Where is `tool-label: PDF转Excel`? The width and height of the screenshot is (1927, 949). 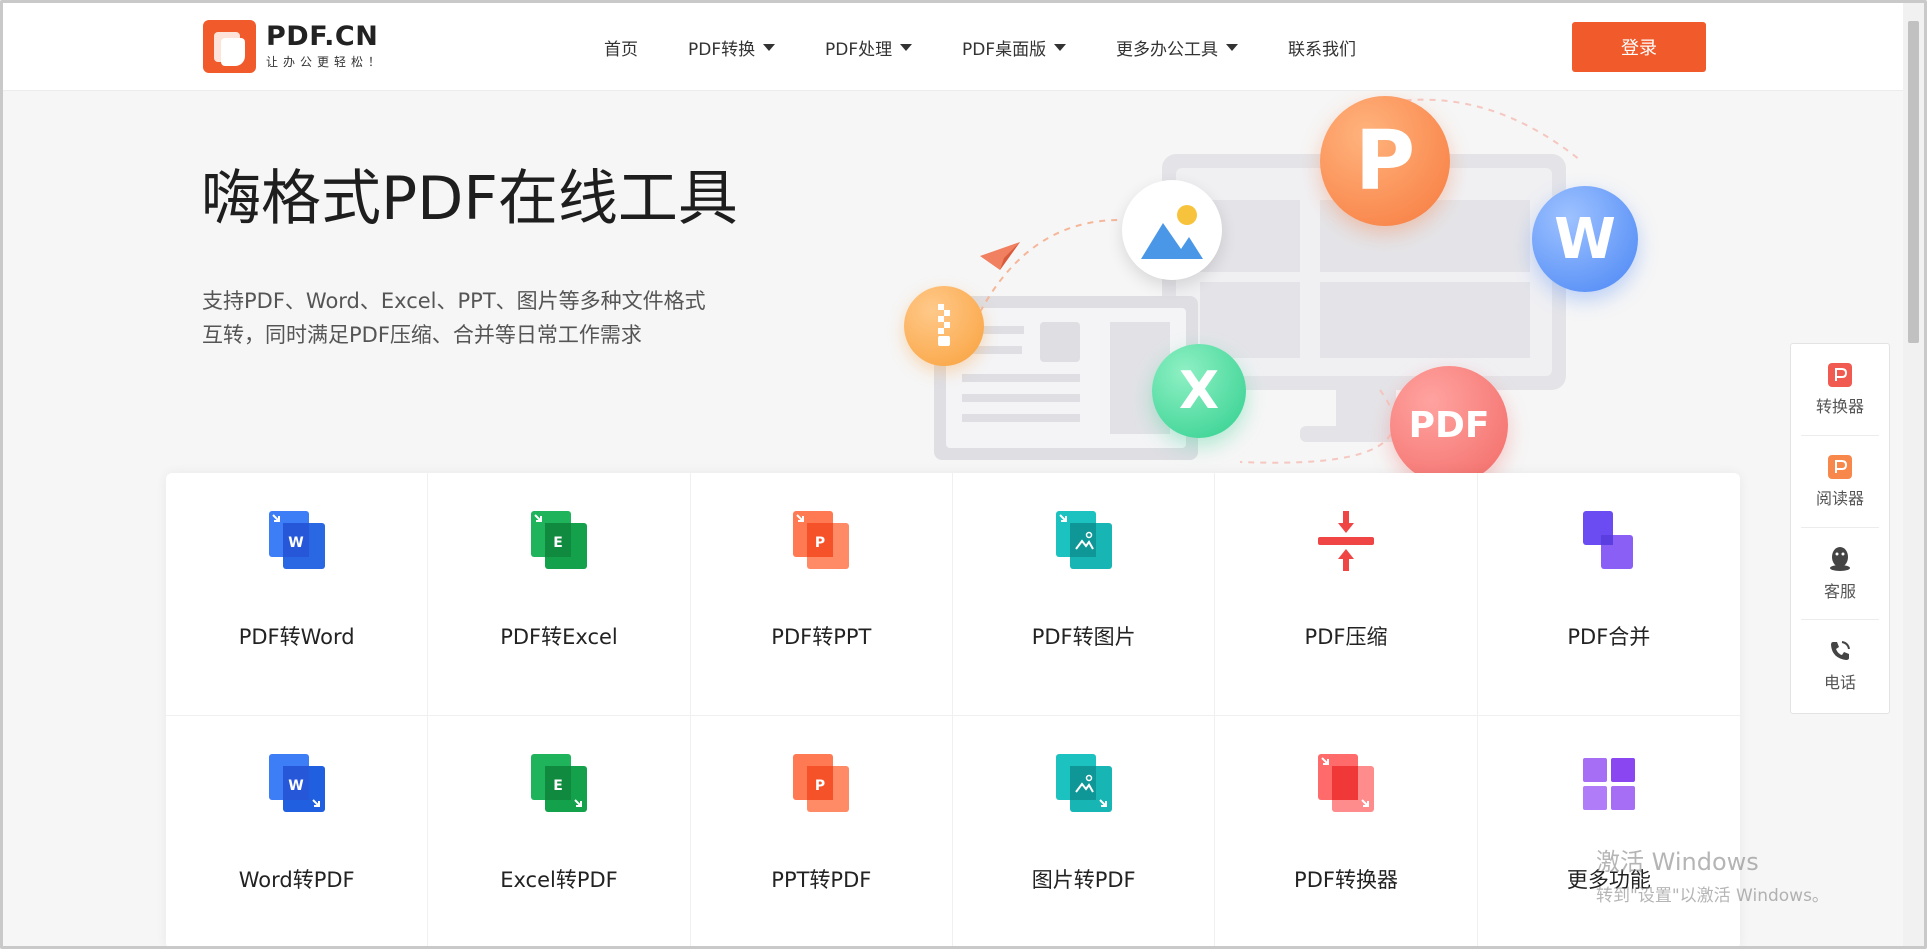
tool-label: PDF转Excel is located at coordinates (559, 637).